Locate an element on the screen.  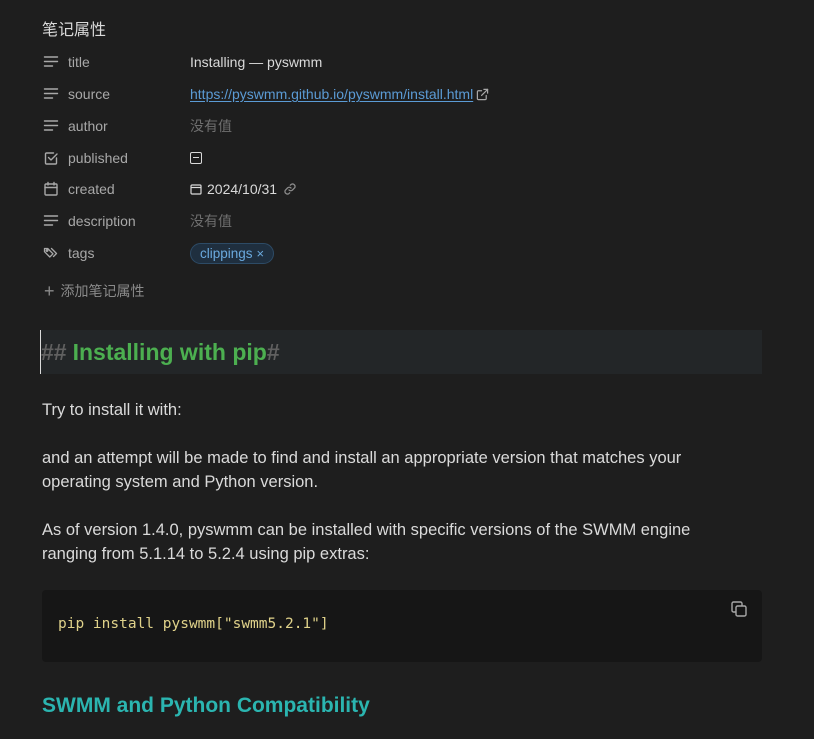
tag-pill: clippings × is located at coordinates (232, 253).